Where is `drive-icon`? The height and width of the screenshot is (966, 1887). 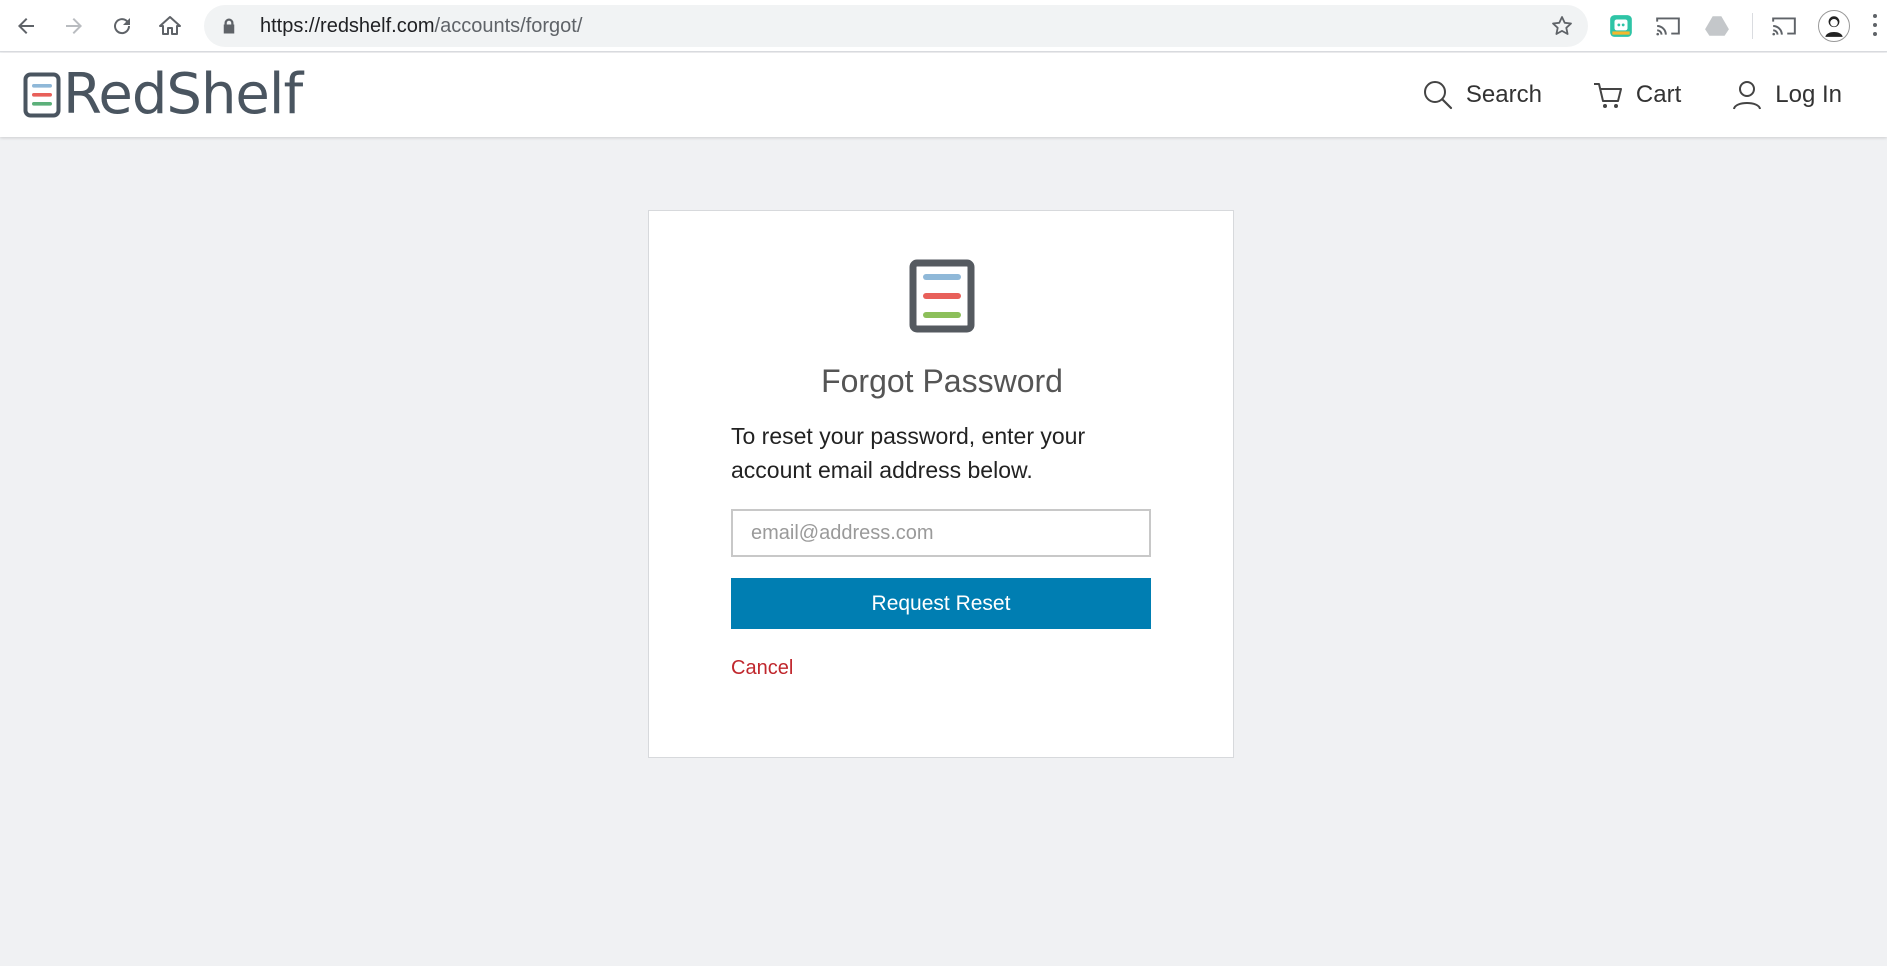 drive-icon is located at coordinates (1717, 26).